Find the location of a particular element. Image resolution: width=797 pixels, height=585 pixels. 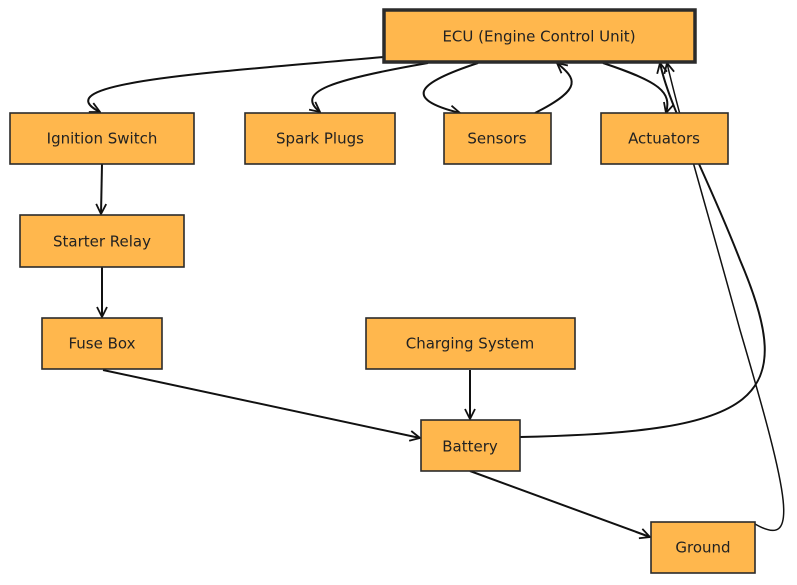

node-label: ECU (Engine Control Unit) is located at coordinates (538, 37).